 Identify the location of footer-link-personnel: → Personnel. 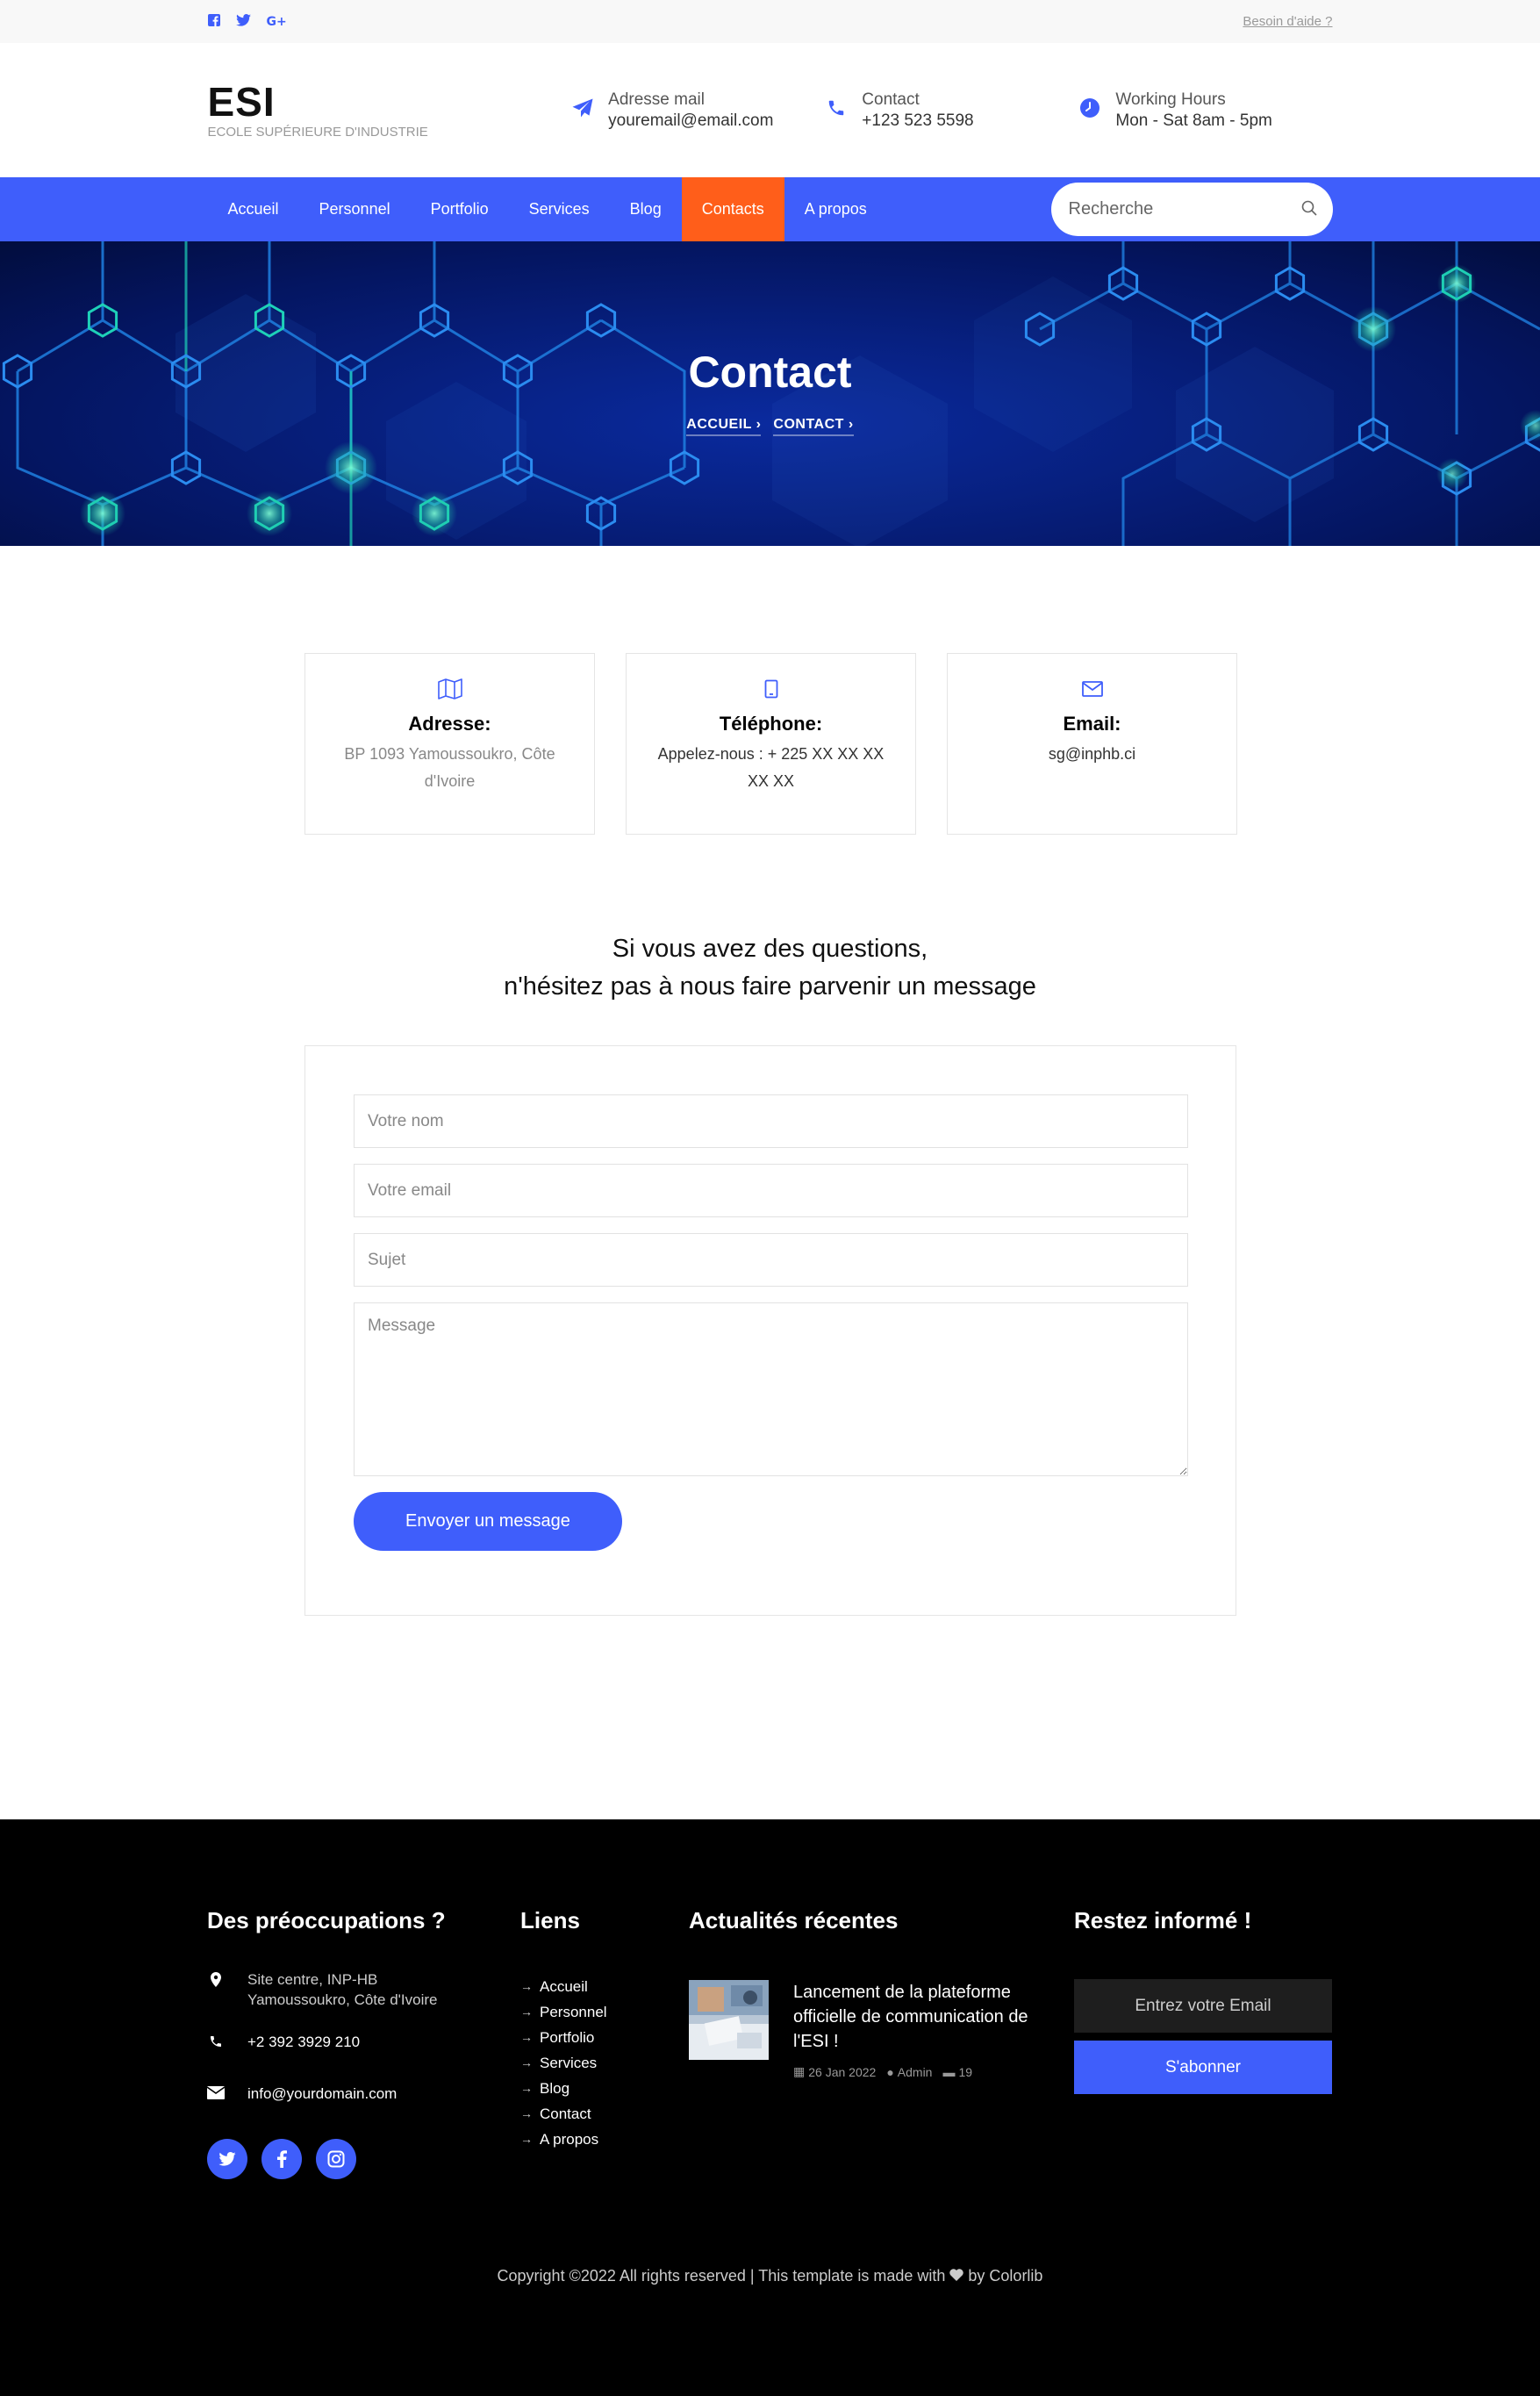
(590, 2012).